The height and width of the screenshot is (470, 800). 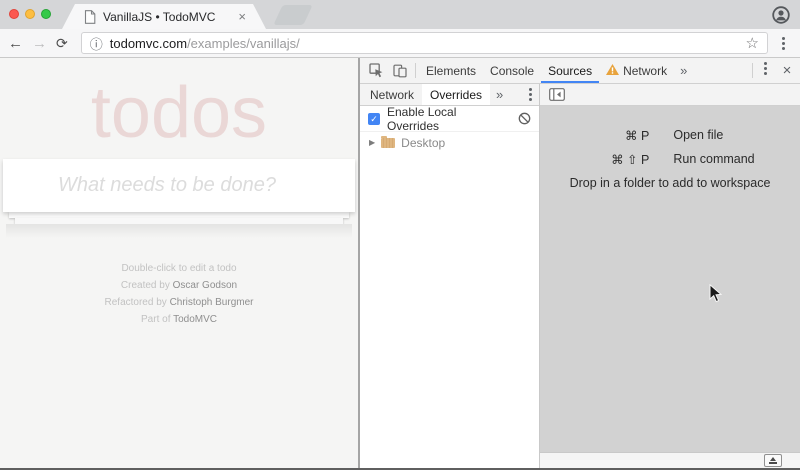 I want to click on tab-navigator-overrides: Overrides, so click(x=456, y=94).